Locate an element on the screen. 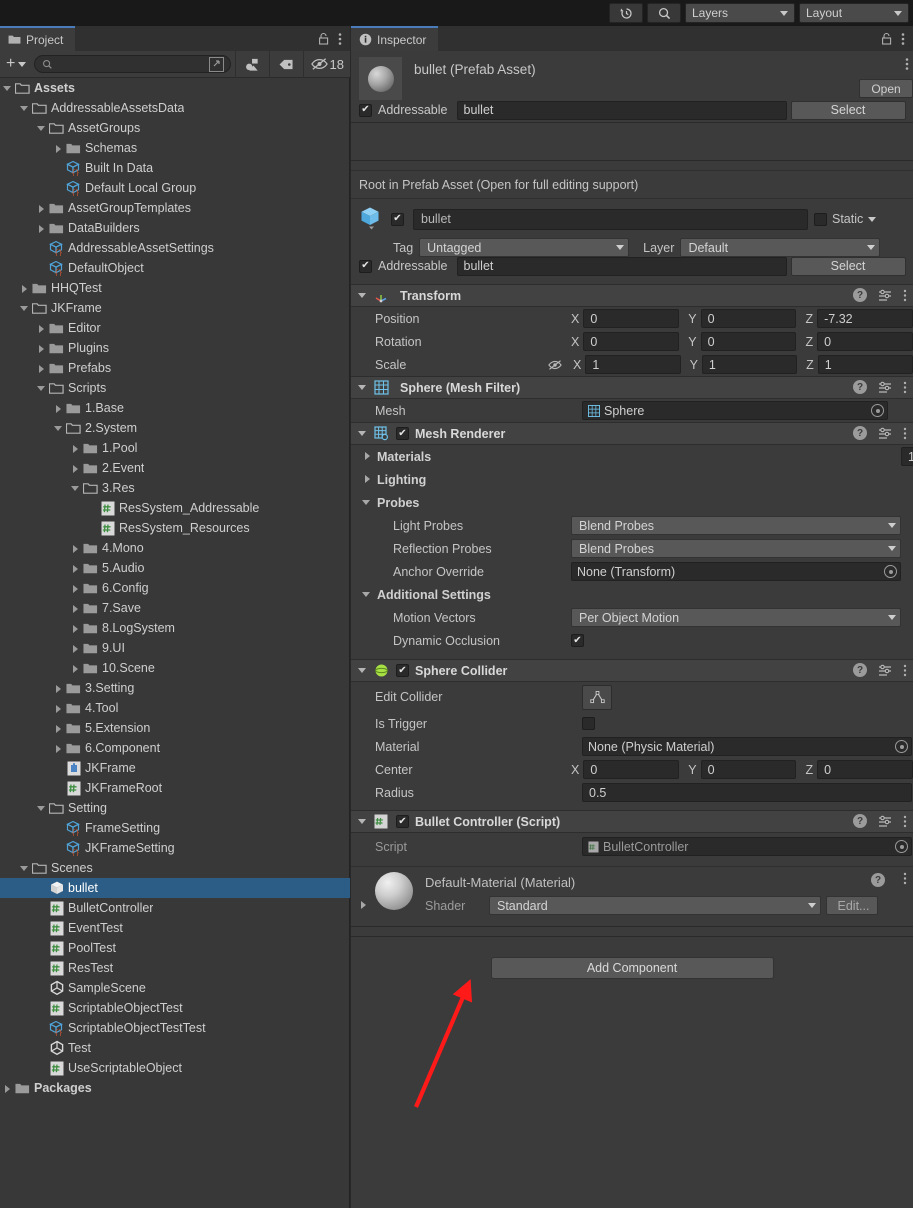 The image size is (913, 1208). lighting-foldout-row: Lighting is located at coordinates (632, 479).